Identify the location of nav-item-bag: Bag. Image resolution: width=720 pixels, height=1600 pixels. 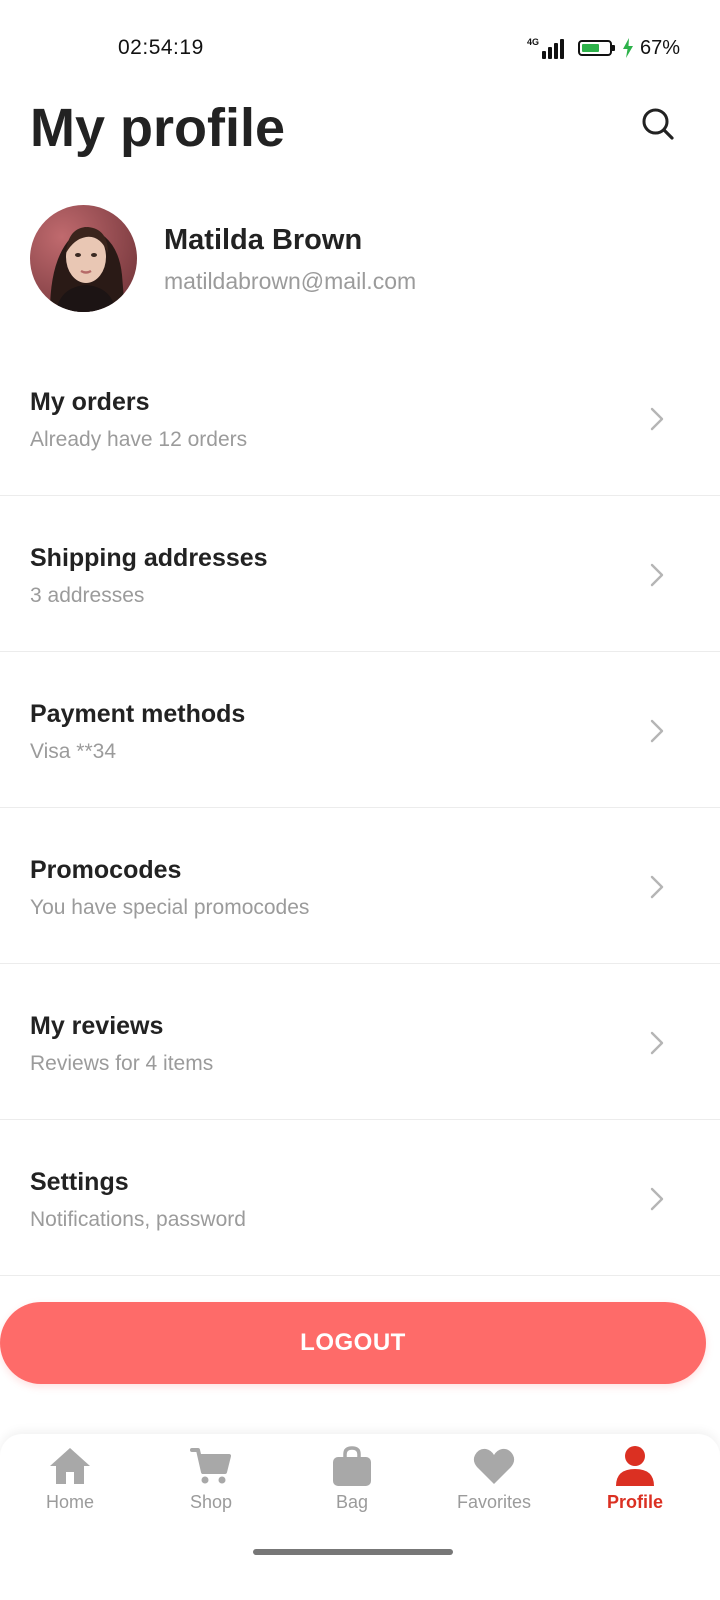
(352, 1484).